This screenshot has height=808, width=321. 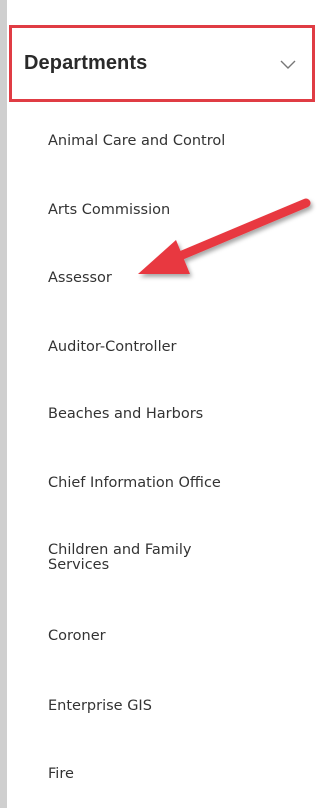 I want to click on departments-title: Departments, so click(x=86, y=63).